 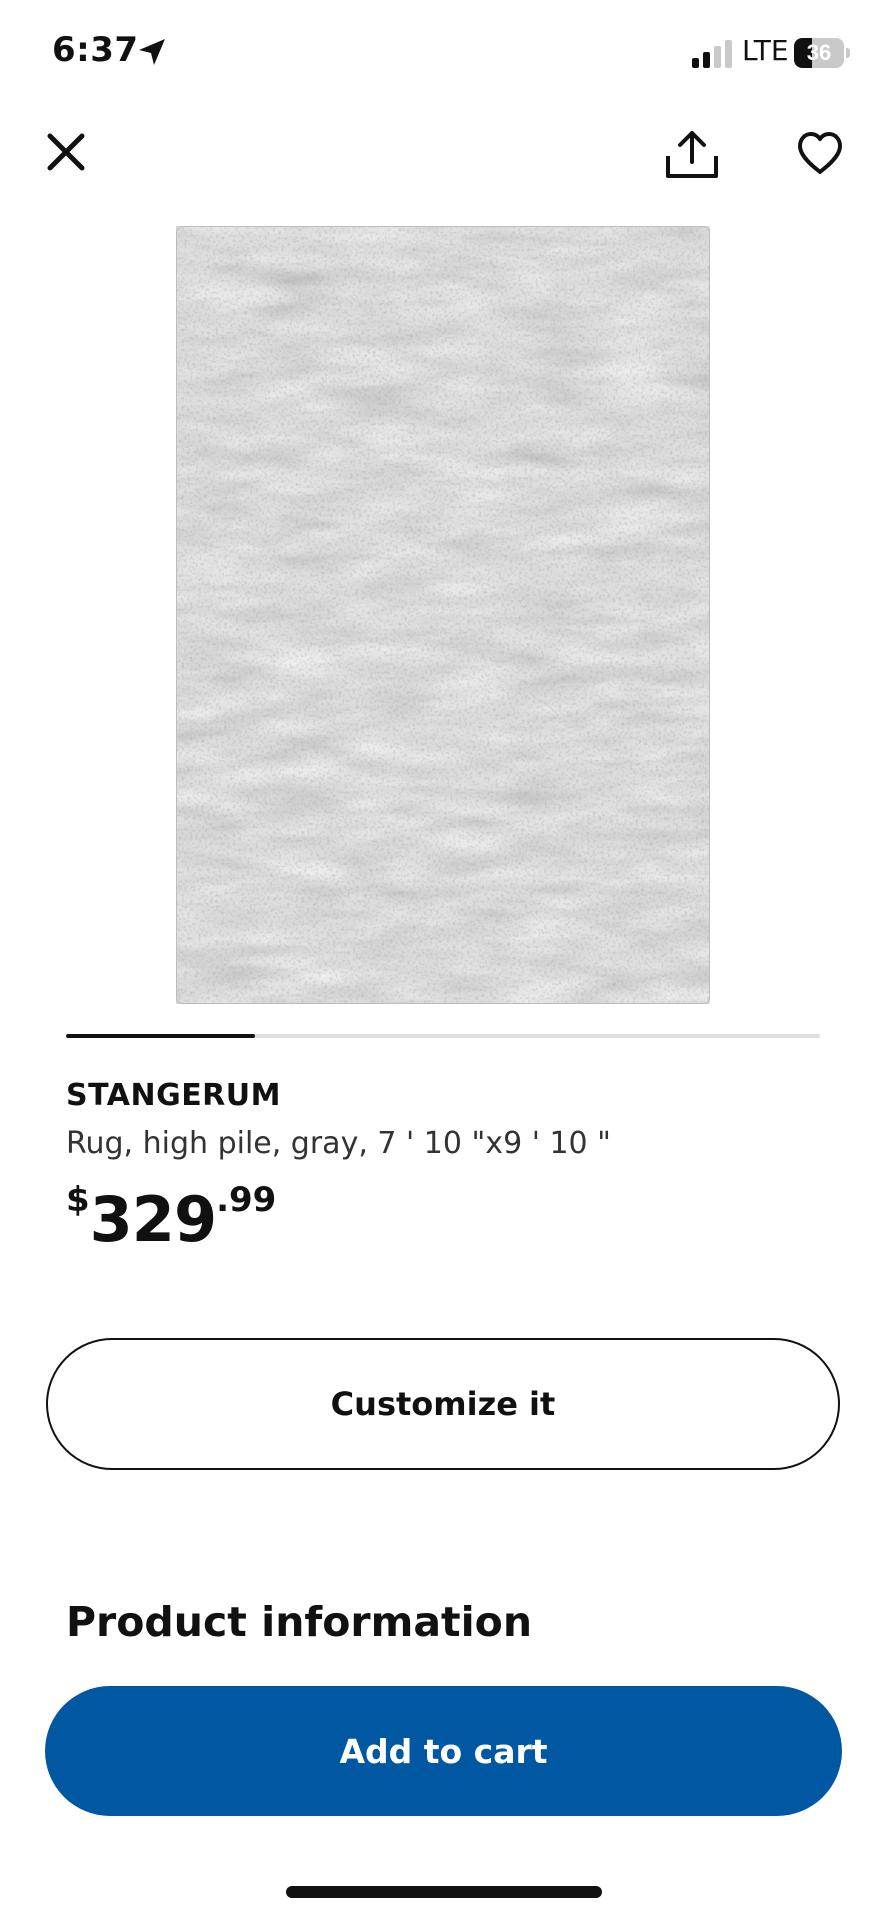 I want to click on network-type: LTE, so click(x=765, y=50).